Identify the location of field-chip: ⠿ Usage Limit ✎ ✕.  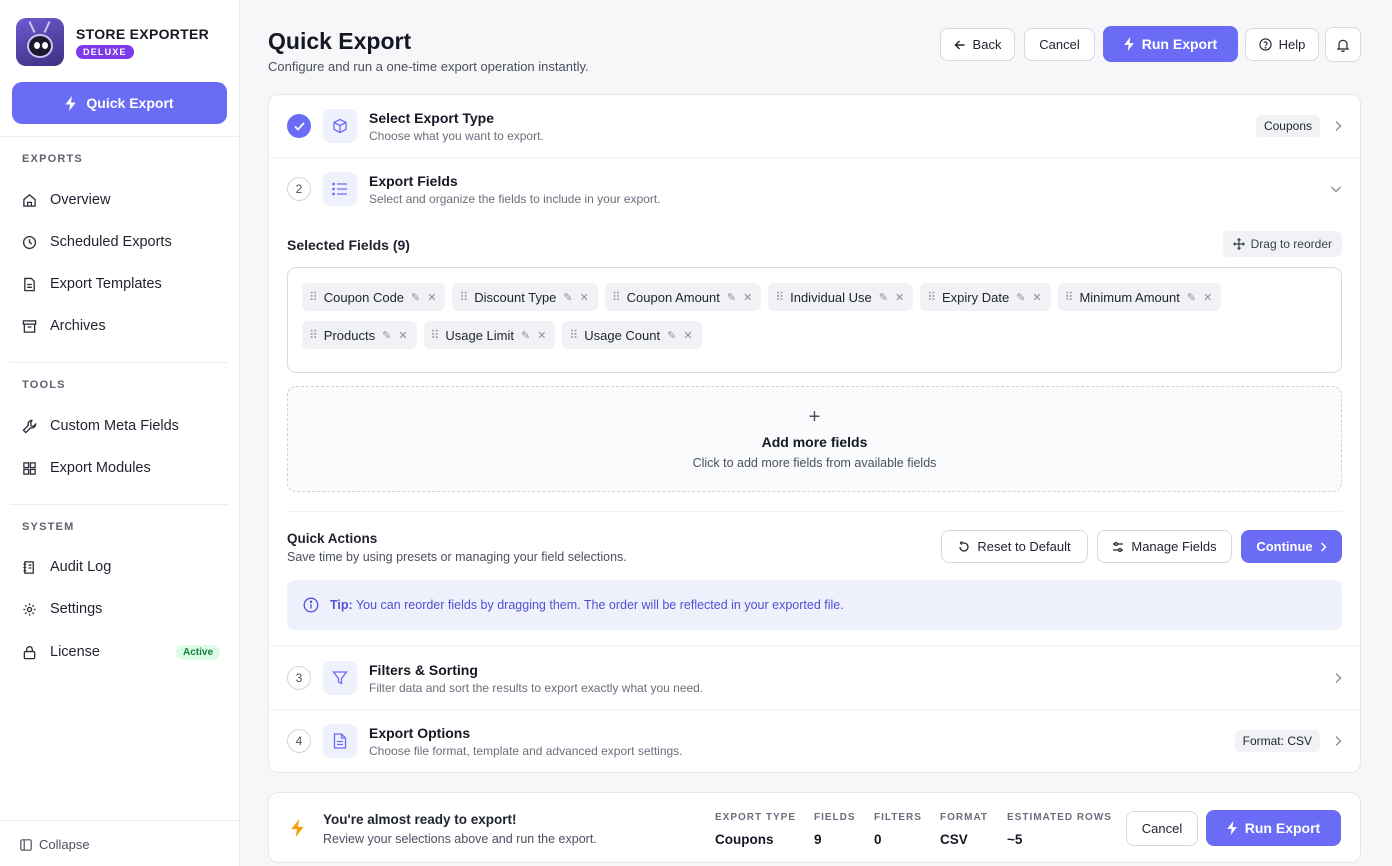
(489, 335).